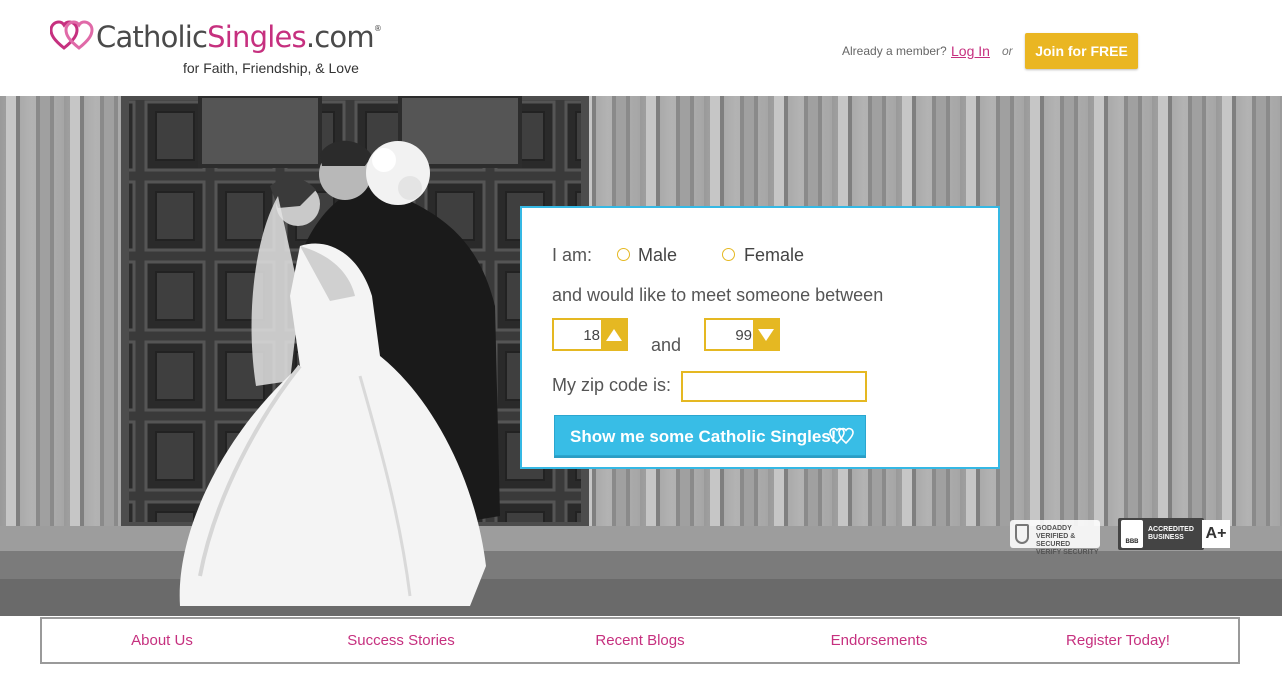  What do you see at coordinates (1081, 51) in the screenshot?
I see `join-button: Join for FREE` at bounding box center [1081, 51].